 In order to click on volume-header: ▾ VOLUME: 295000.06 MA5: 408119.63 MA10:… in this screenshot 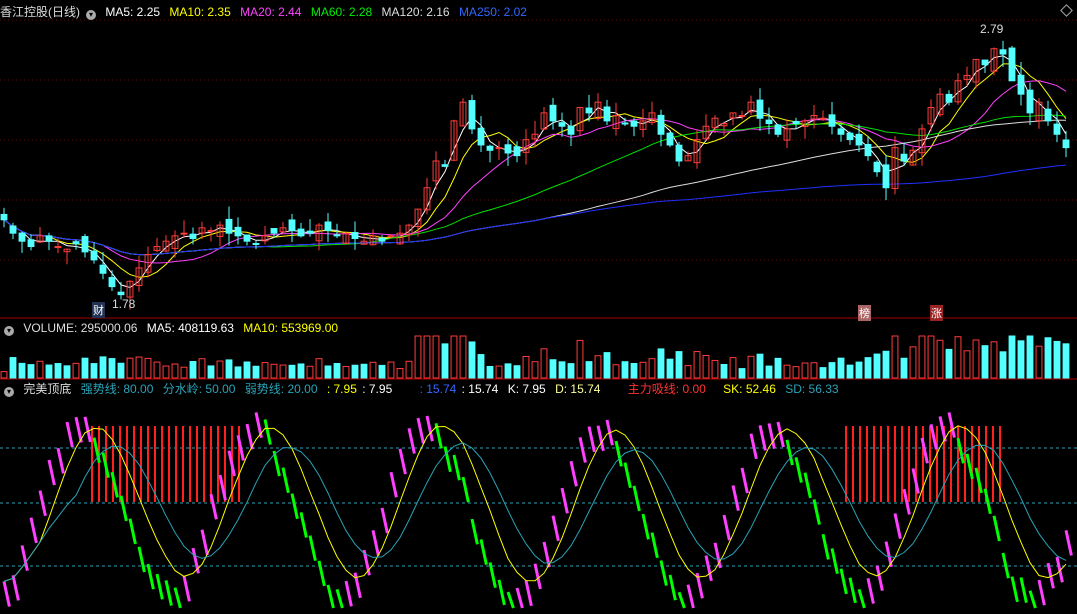, I will do `click(172, 328)`.